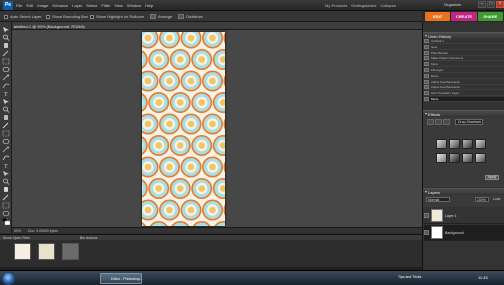 The height and width of the screenshot is (285, 504). What do you see at coordinates (464, 216) in the screenshot?
I see `layer-row: Layer 1` at bounding box center [464, 216].